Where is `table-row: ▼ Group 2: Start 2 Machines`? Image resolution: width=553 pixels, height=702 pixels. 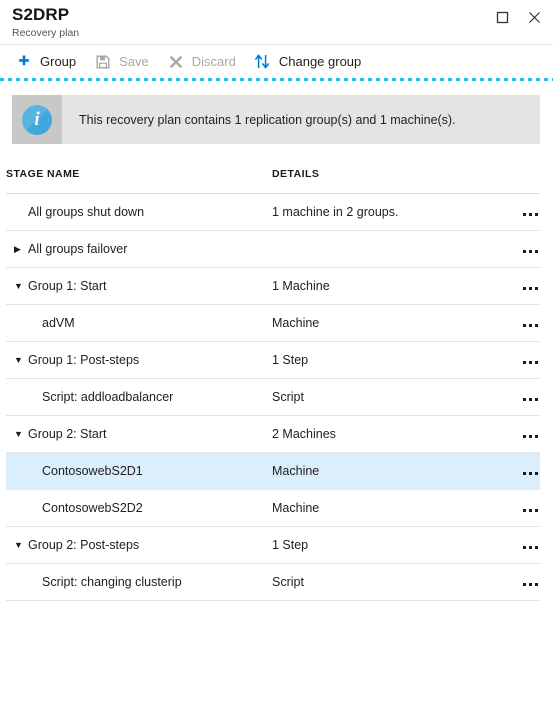 table-row: ▼ Group 2: Start 2 Machines is located at coordinates (273, 434).